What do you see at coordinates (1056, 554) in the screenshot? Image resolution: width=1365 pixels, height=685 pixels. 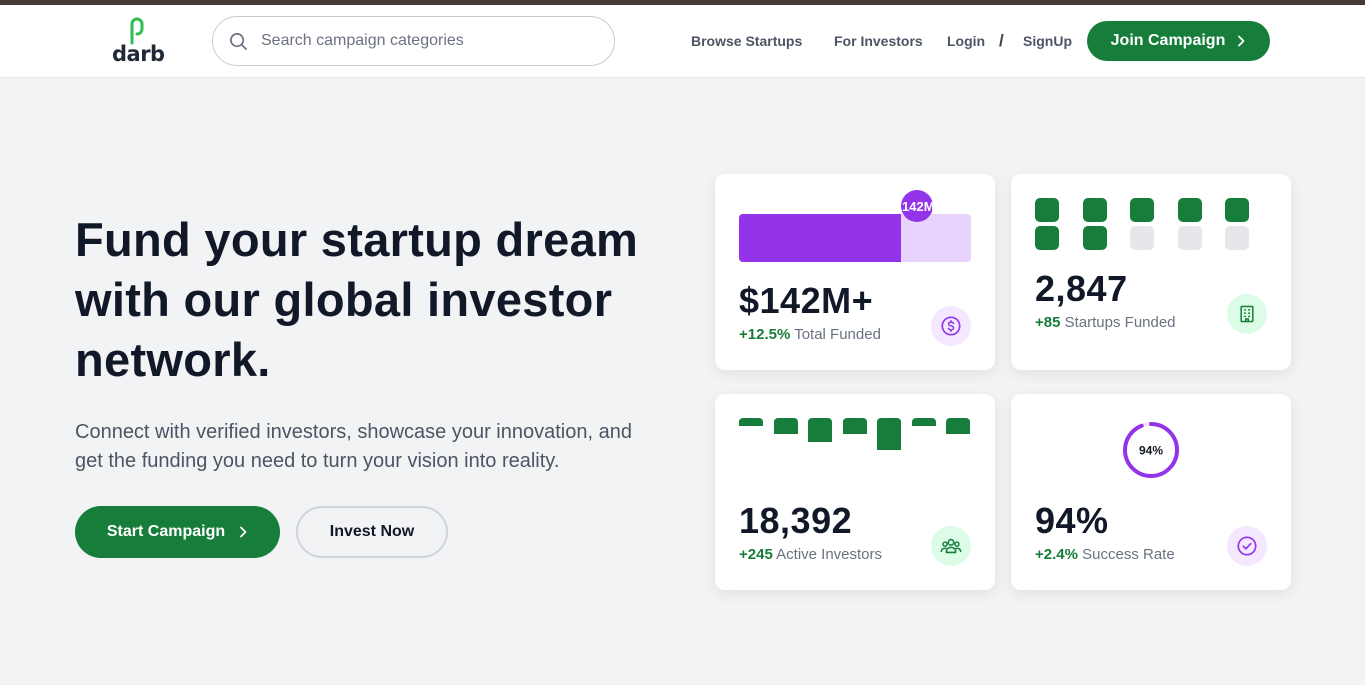 I see `stat-delta: +2.4%` at bounding box center [1056, 554].